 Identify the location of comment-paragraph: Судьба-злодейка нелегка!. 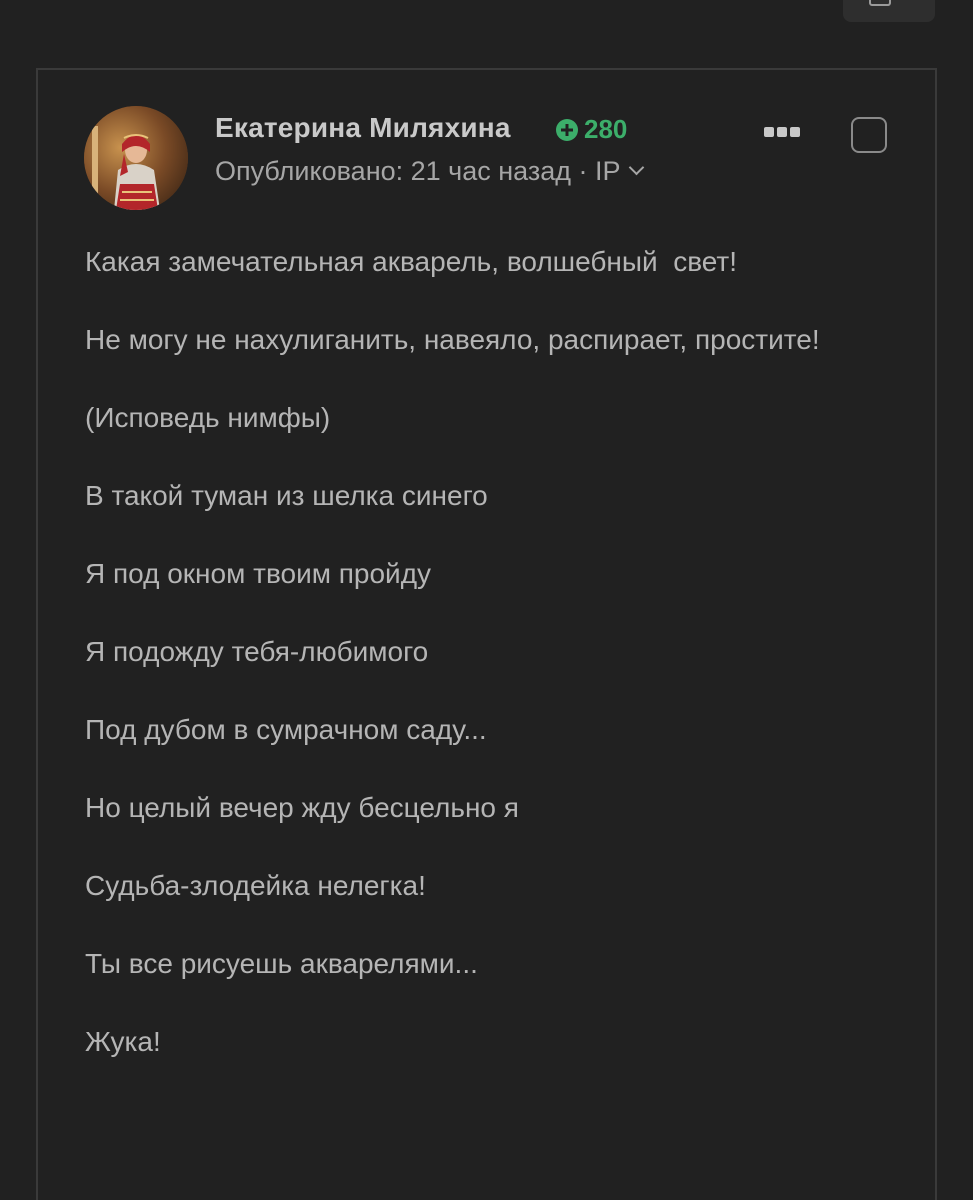
(255, 885).